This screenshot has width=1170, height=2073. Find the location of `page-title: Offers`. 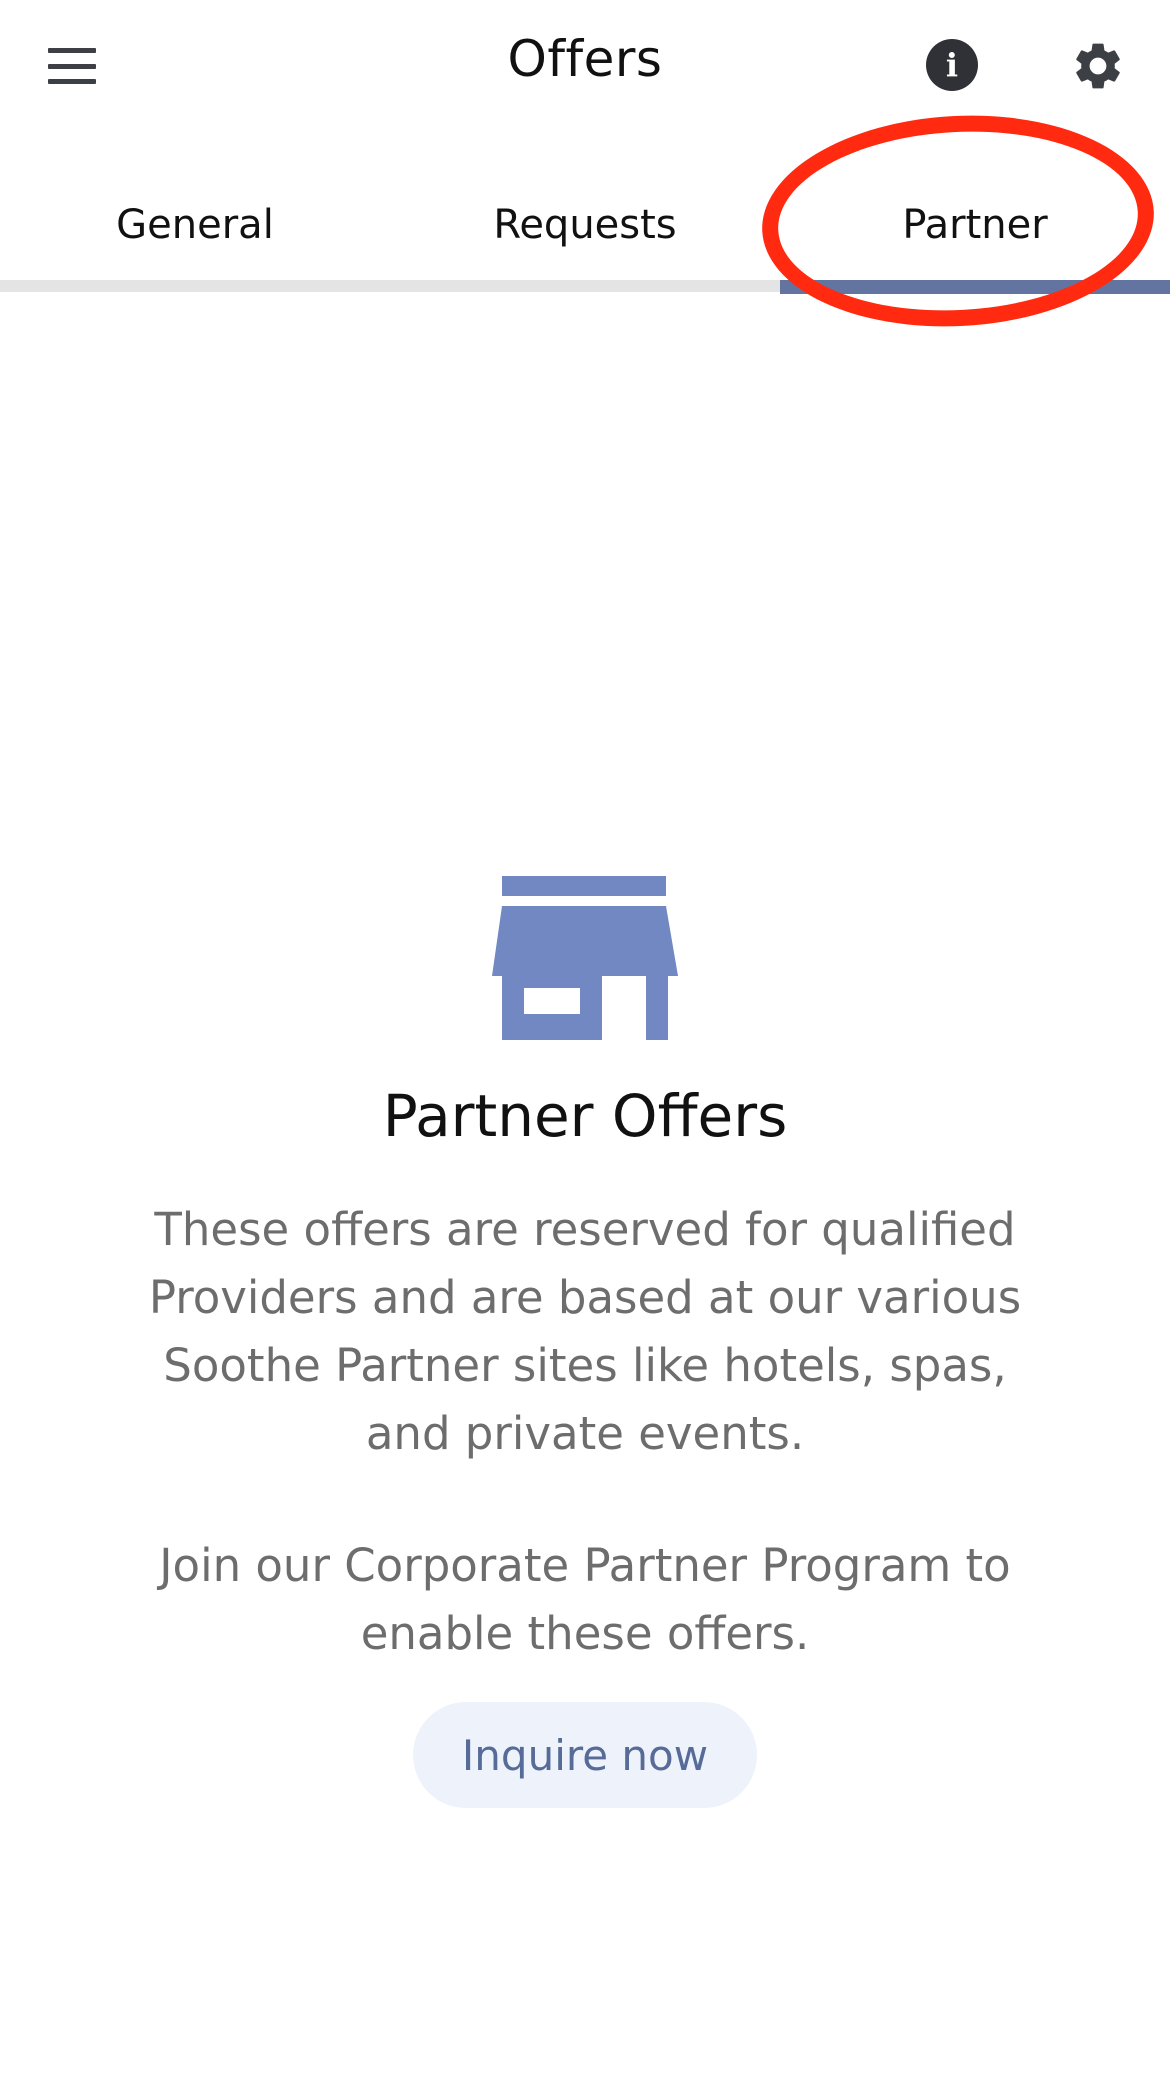

page-title: Offers is located at coordinates (585, 59).